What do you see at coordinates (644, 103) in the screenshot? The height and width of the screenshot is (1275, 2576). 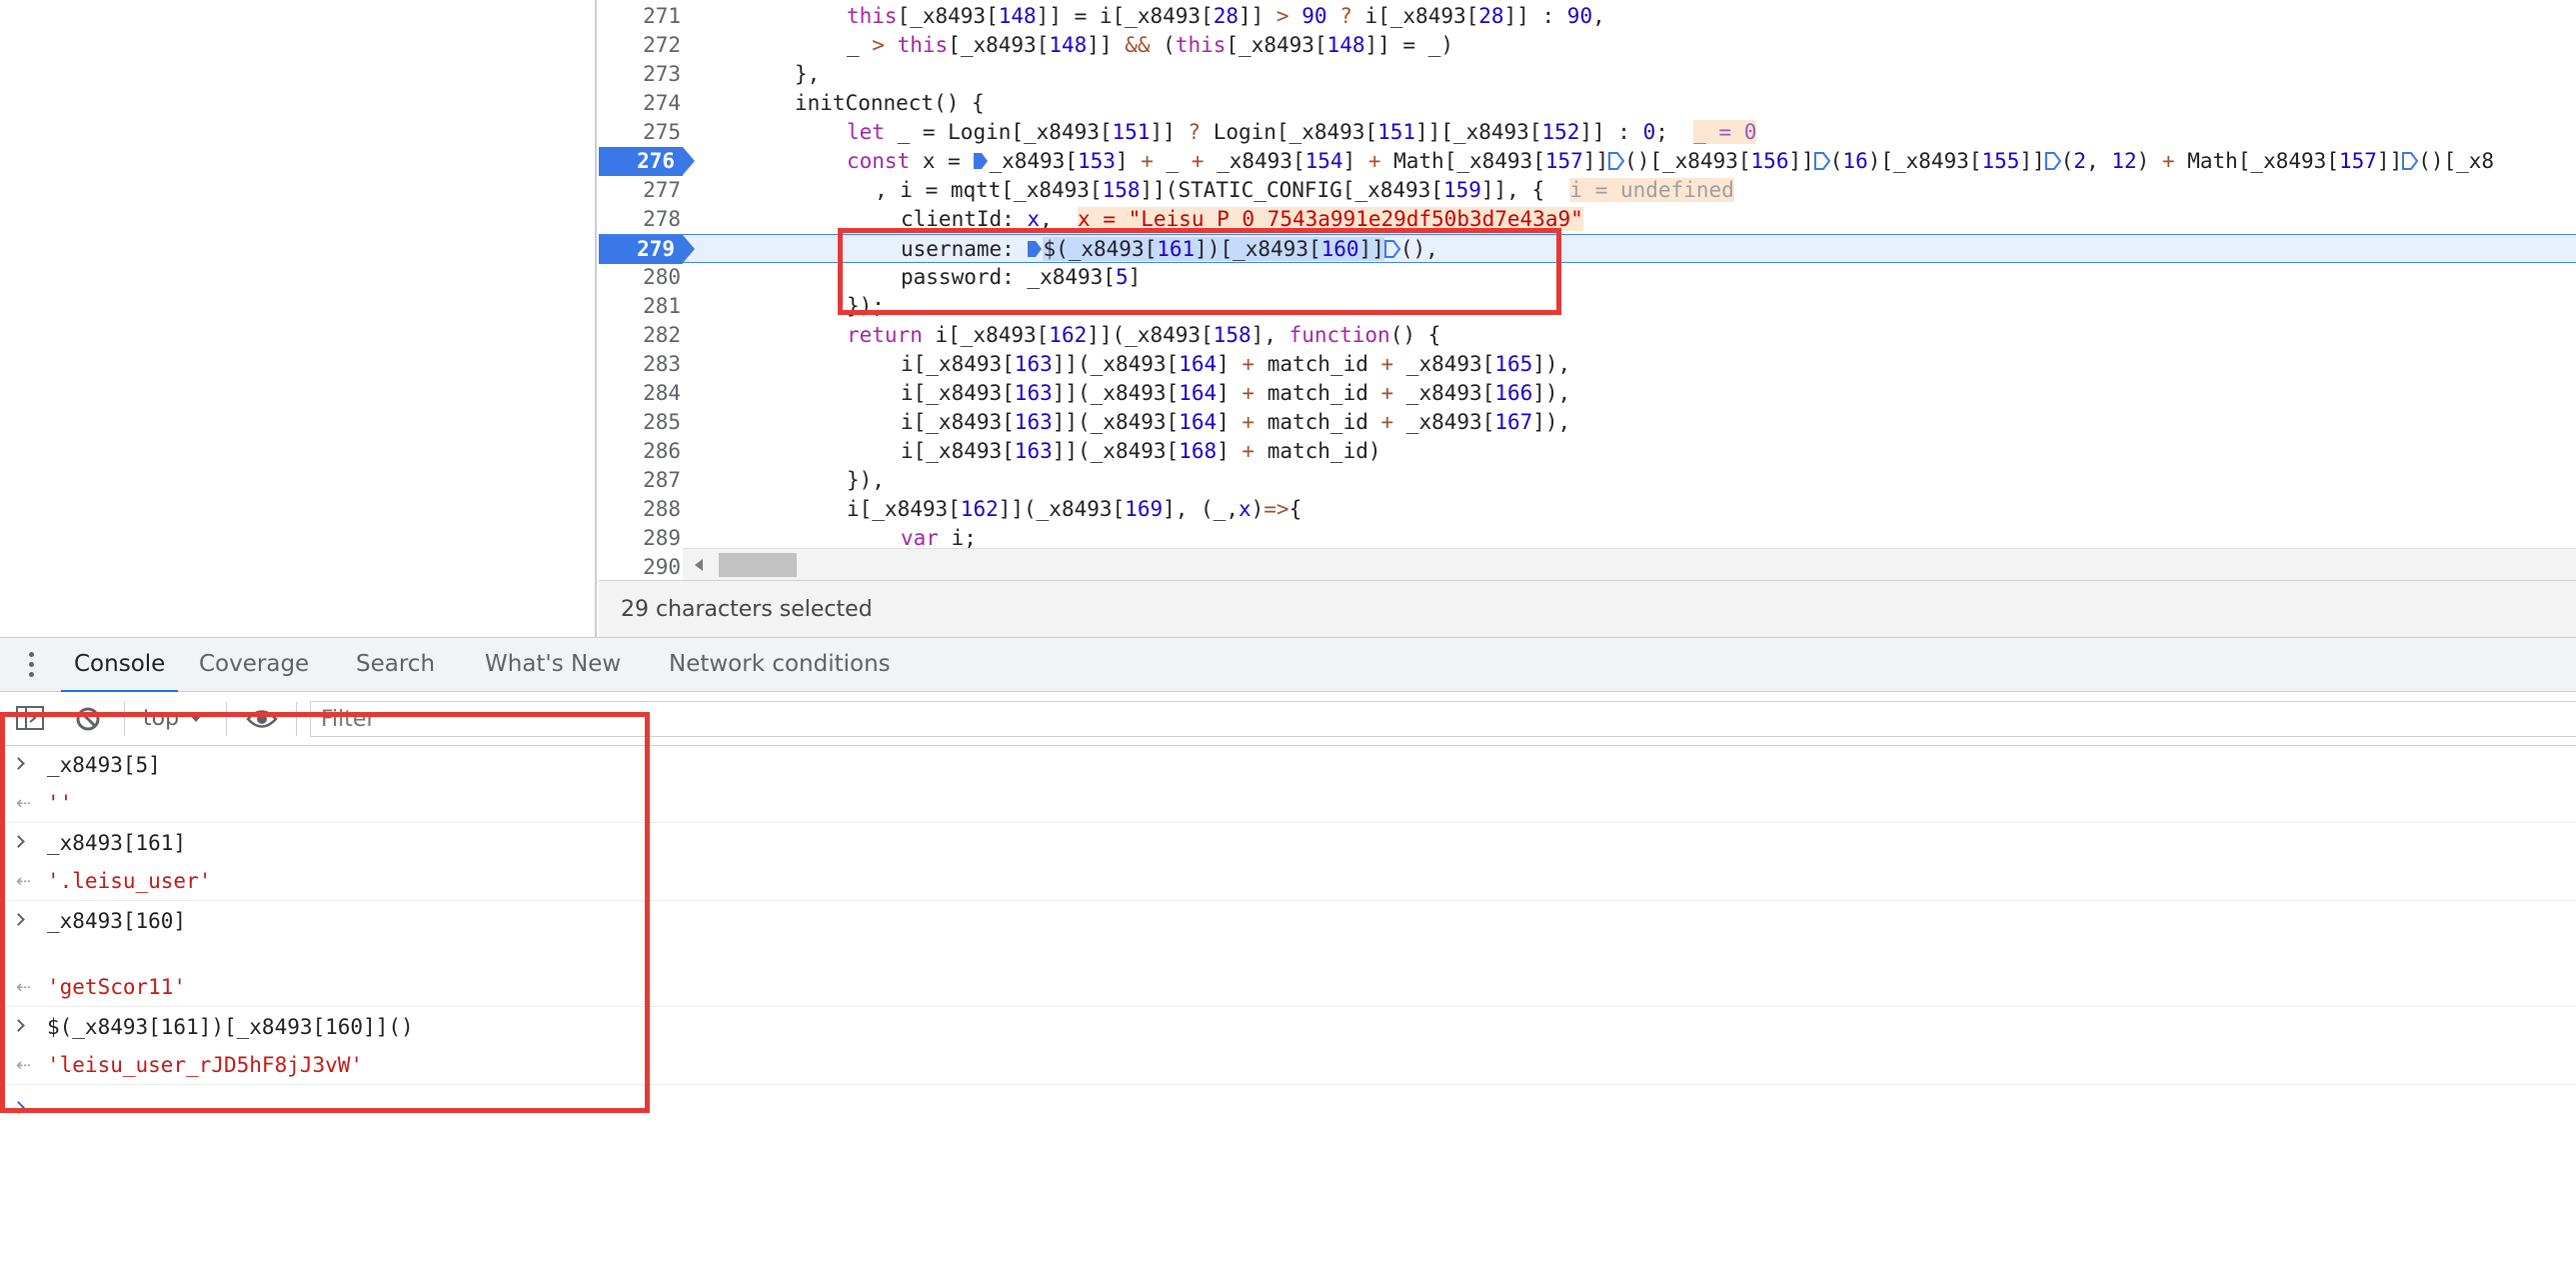 I see `line-number: 274` at bounding box center [644, 103].